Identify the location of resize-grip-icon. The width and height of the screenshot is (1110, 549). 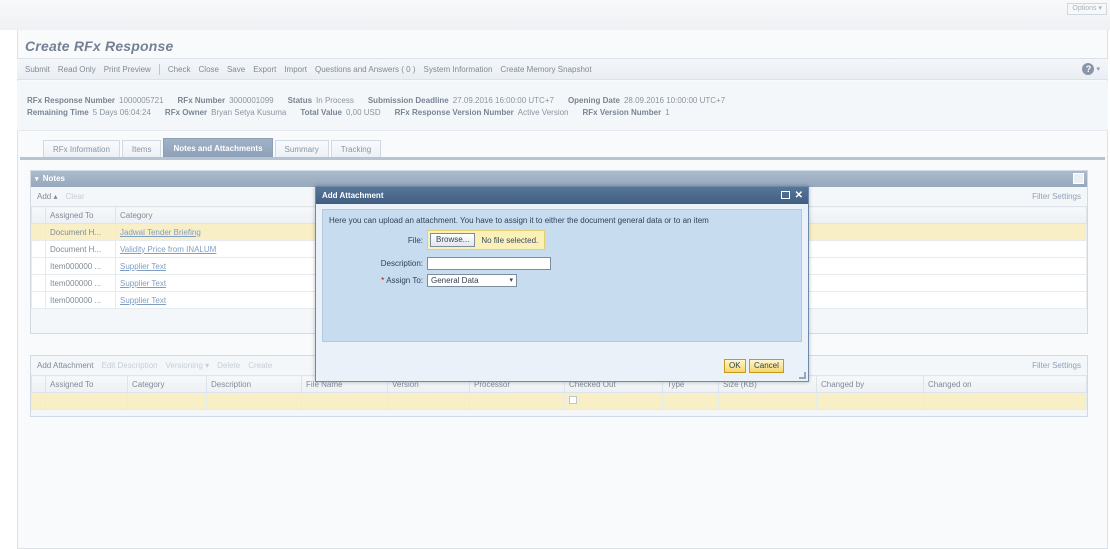
(802, 375).